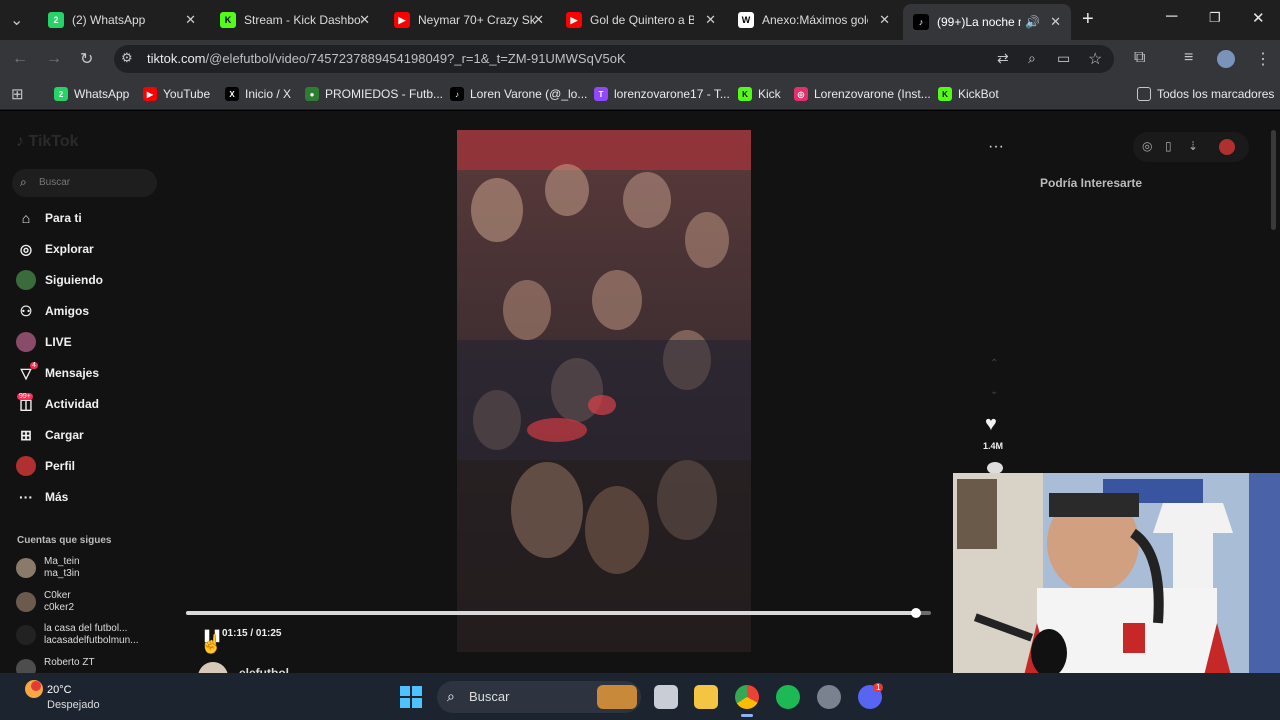  I want to click on following-item: C0ker c0ker2, so click(45, 602).